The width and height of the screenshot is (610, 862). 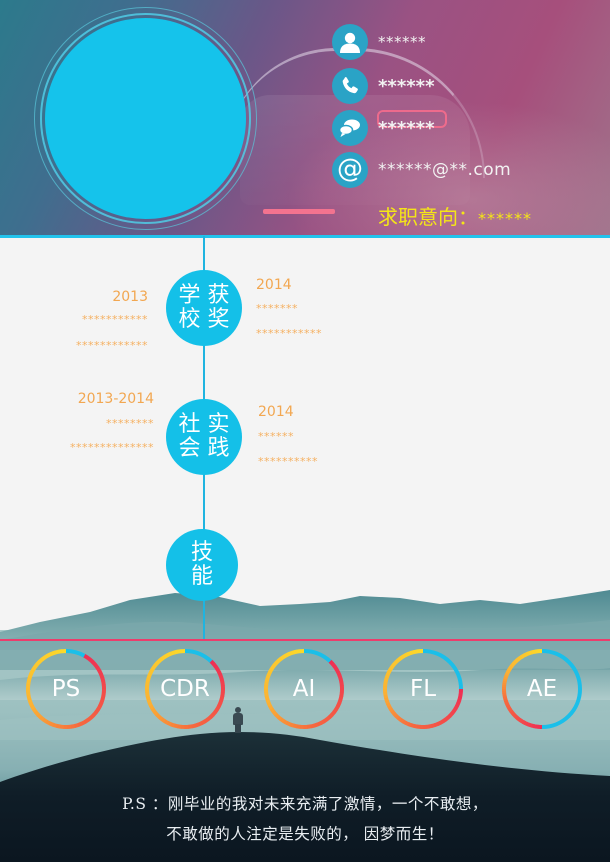 I want to click on social-right-line-1: ******, so click(x=276, y=436).